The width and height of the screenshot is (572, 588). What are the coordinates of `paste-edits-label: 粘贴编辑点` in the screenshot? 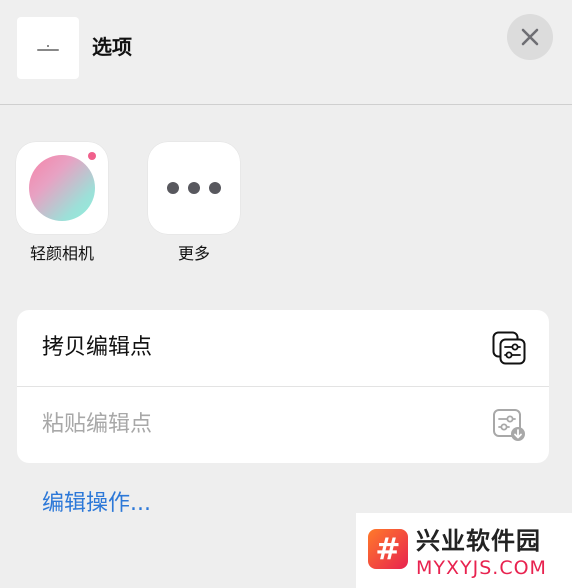 It's located at (97, 424).